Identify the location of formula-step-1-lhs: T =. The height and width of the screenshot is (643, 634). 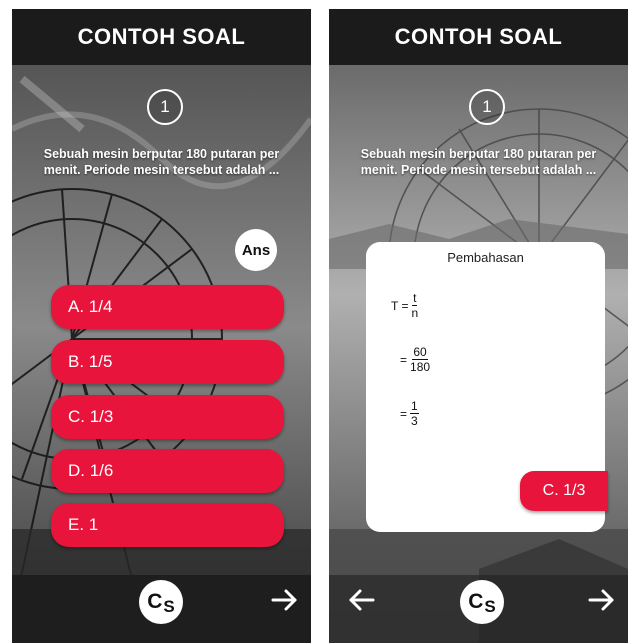
(400, 306).